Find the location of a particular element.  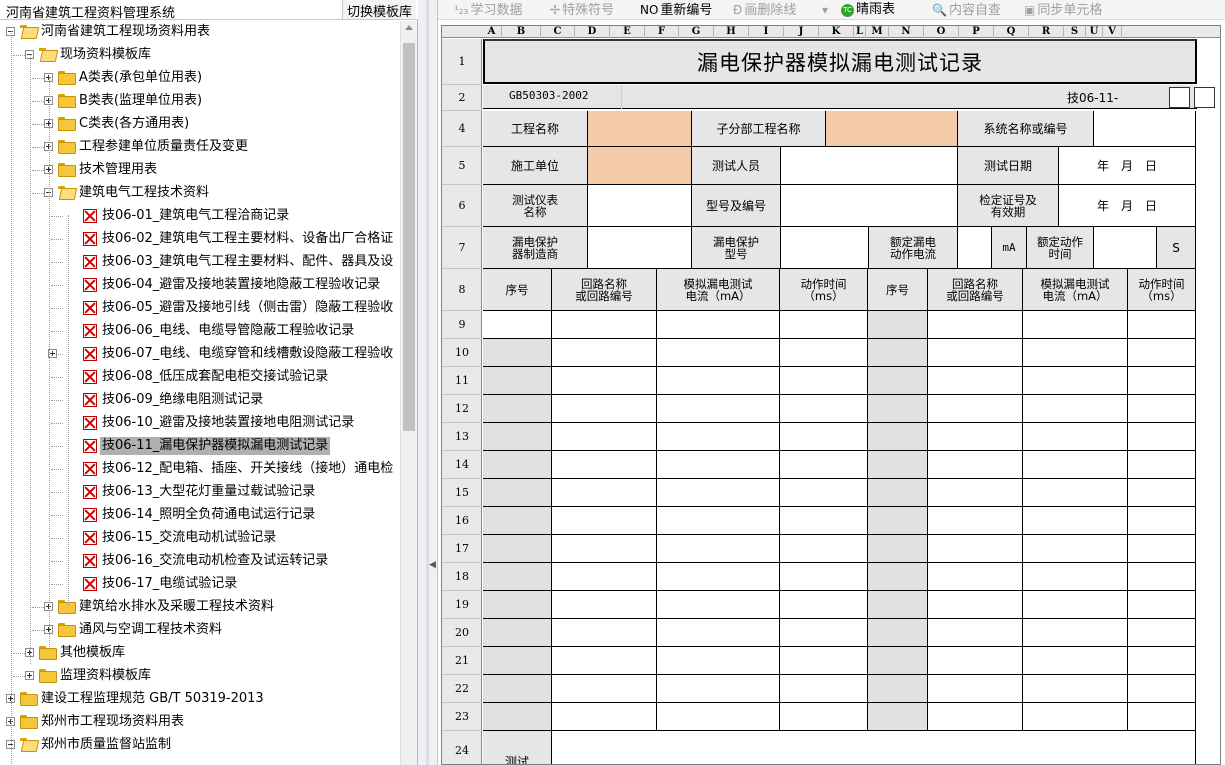

row-number: 5 is located at coordinates (462, 166).